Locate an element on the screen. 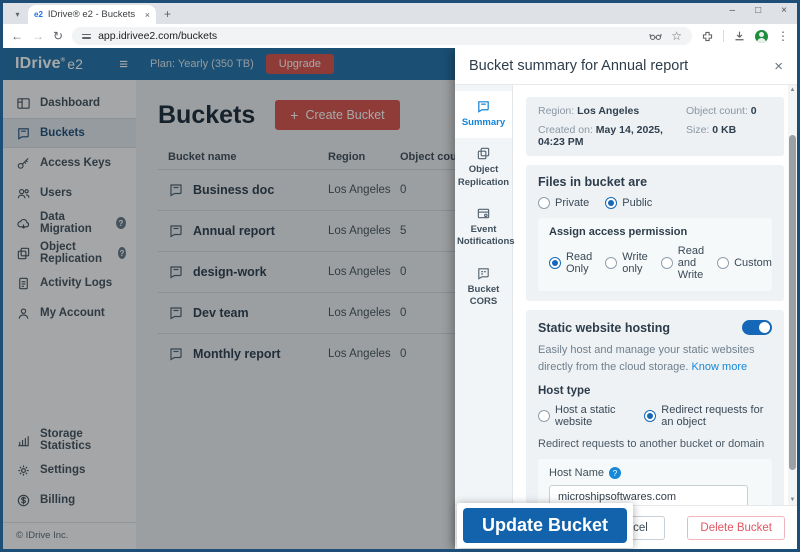 The height and width of the screenshot is (552, 800). browser-menu-icon: ⋮ is located at coordinates (783, 36).